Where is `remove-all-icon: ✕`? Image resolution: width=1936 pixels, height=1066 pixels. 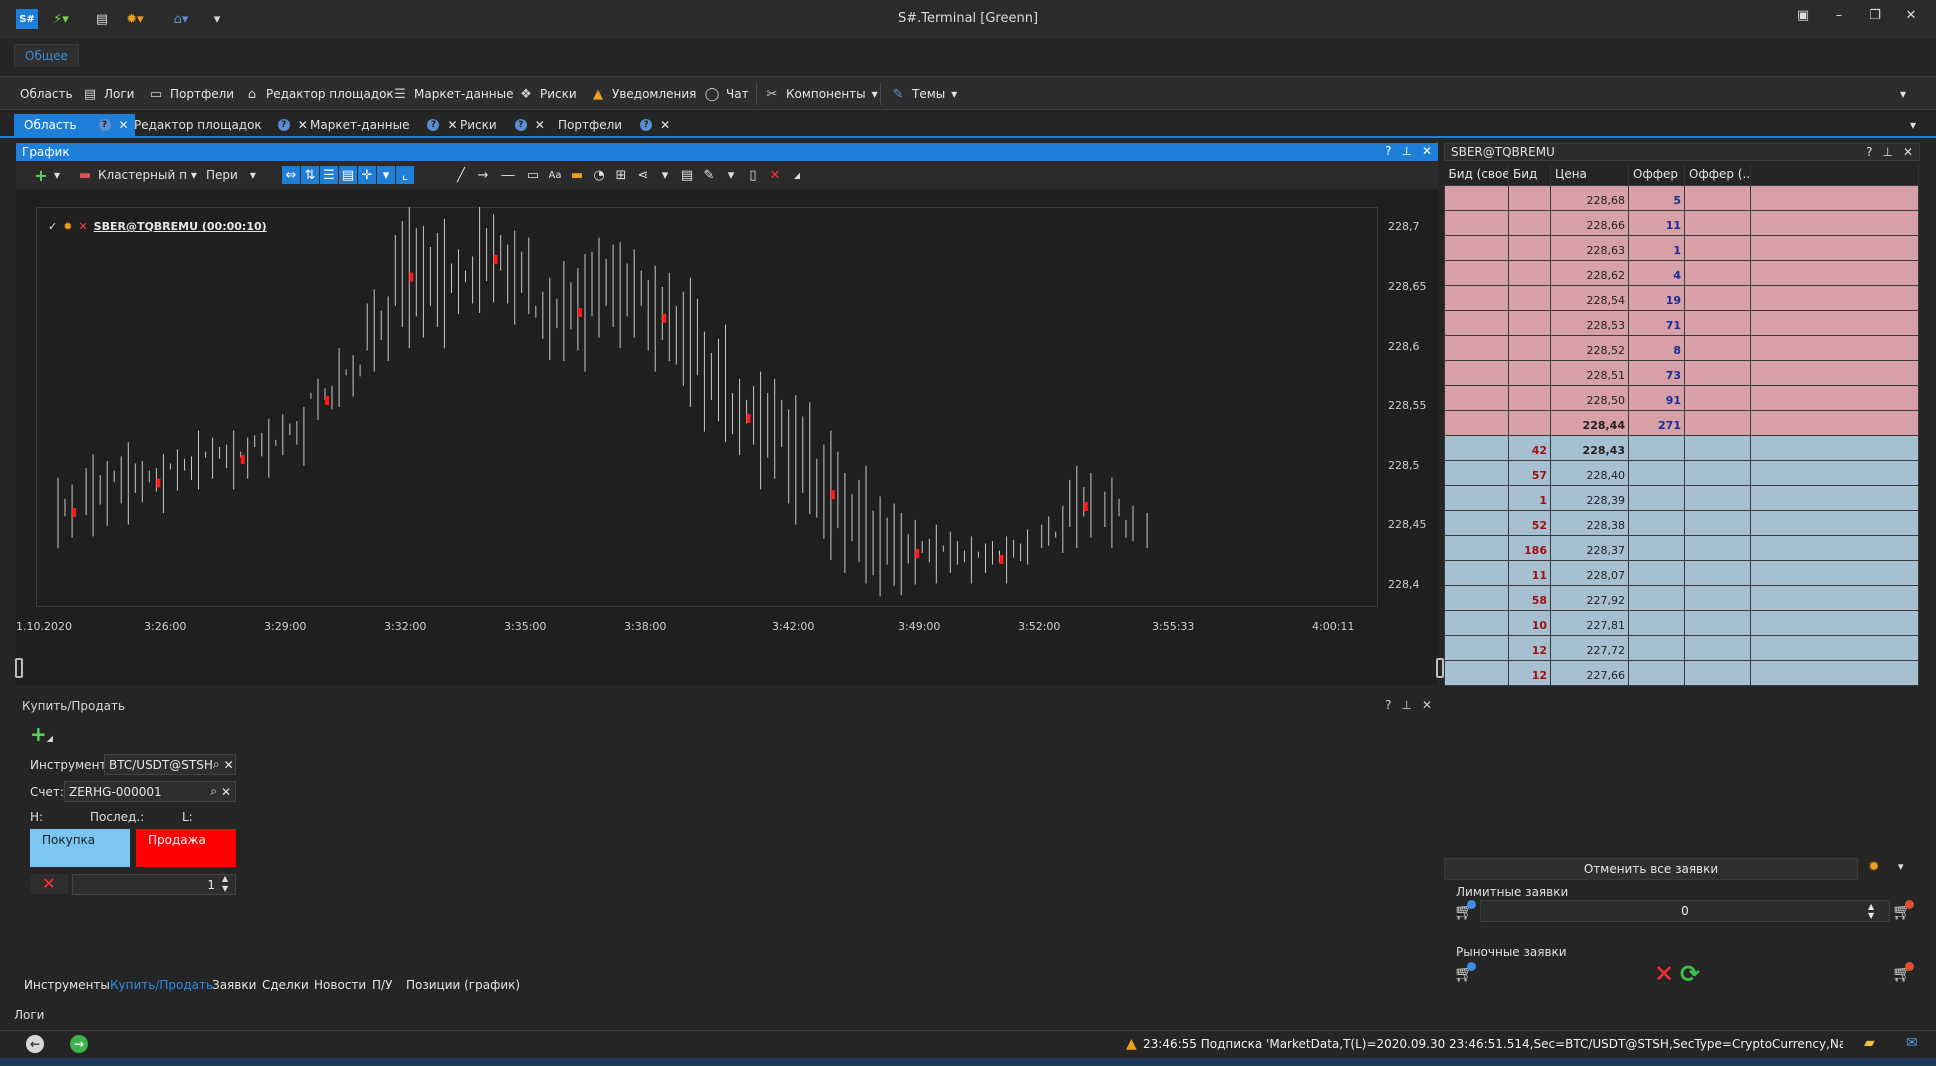 remove-all-icon: ✕ is located at coordinates (775, 175).